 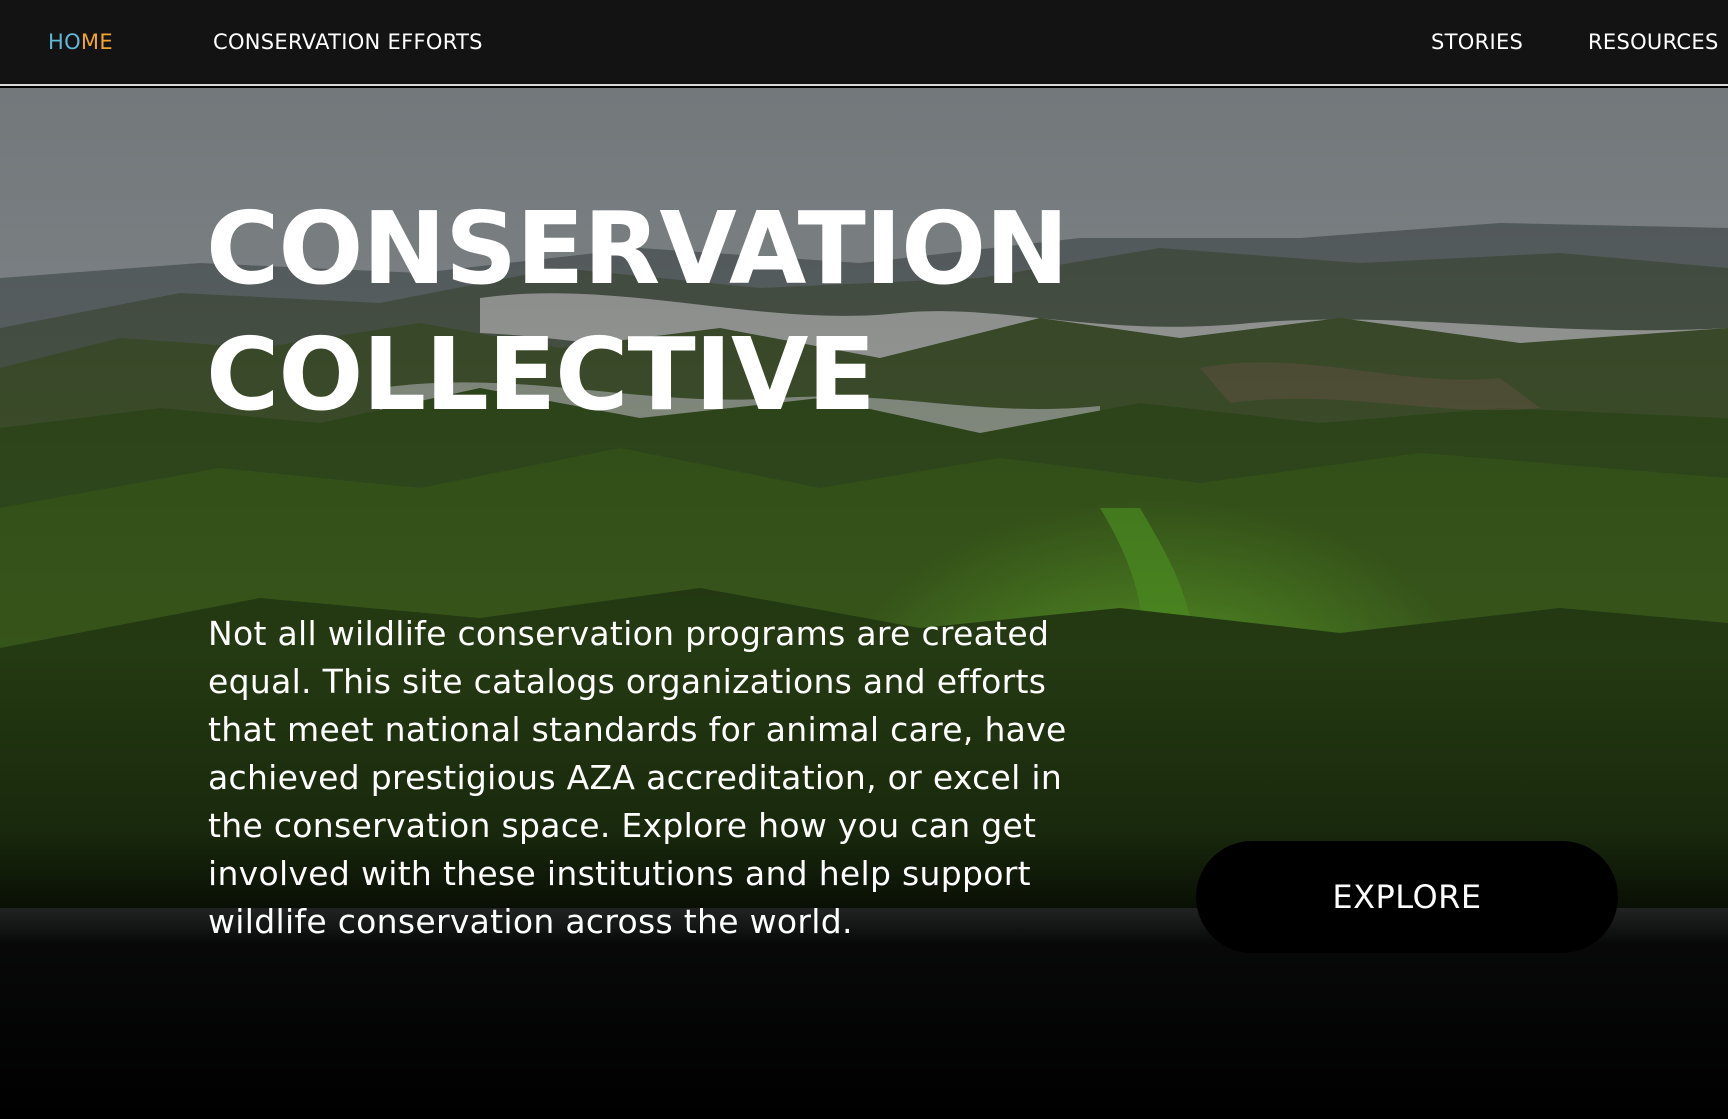 I want to click on nav-link-stories: STORIES, so click(x=1477, y=42).